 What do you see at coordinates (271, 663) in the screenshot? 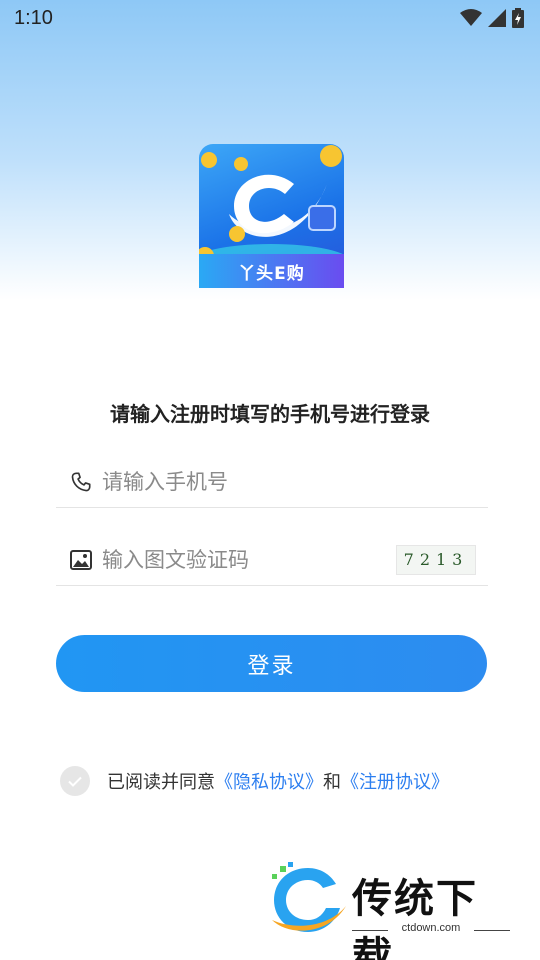
I see `login-button: 登录` at bounding box center [271, 663].